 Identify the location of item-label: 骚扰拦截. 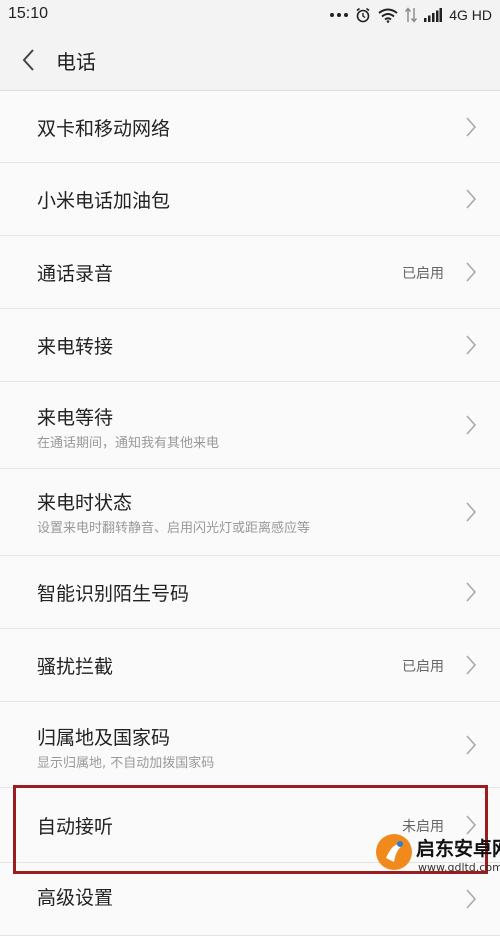
(75, 667).